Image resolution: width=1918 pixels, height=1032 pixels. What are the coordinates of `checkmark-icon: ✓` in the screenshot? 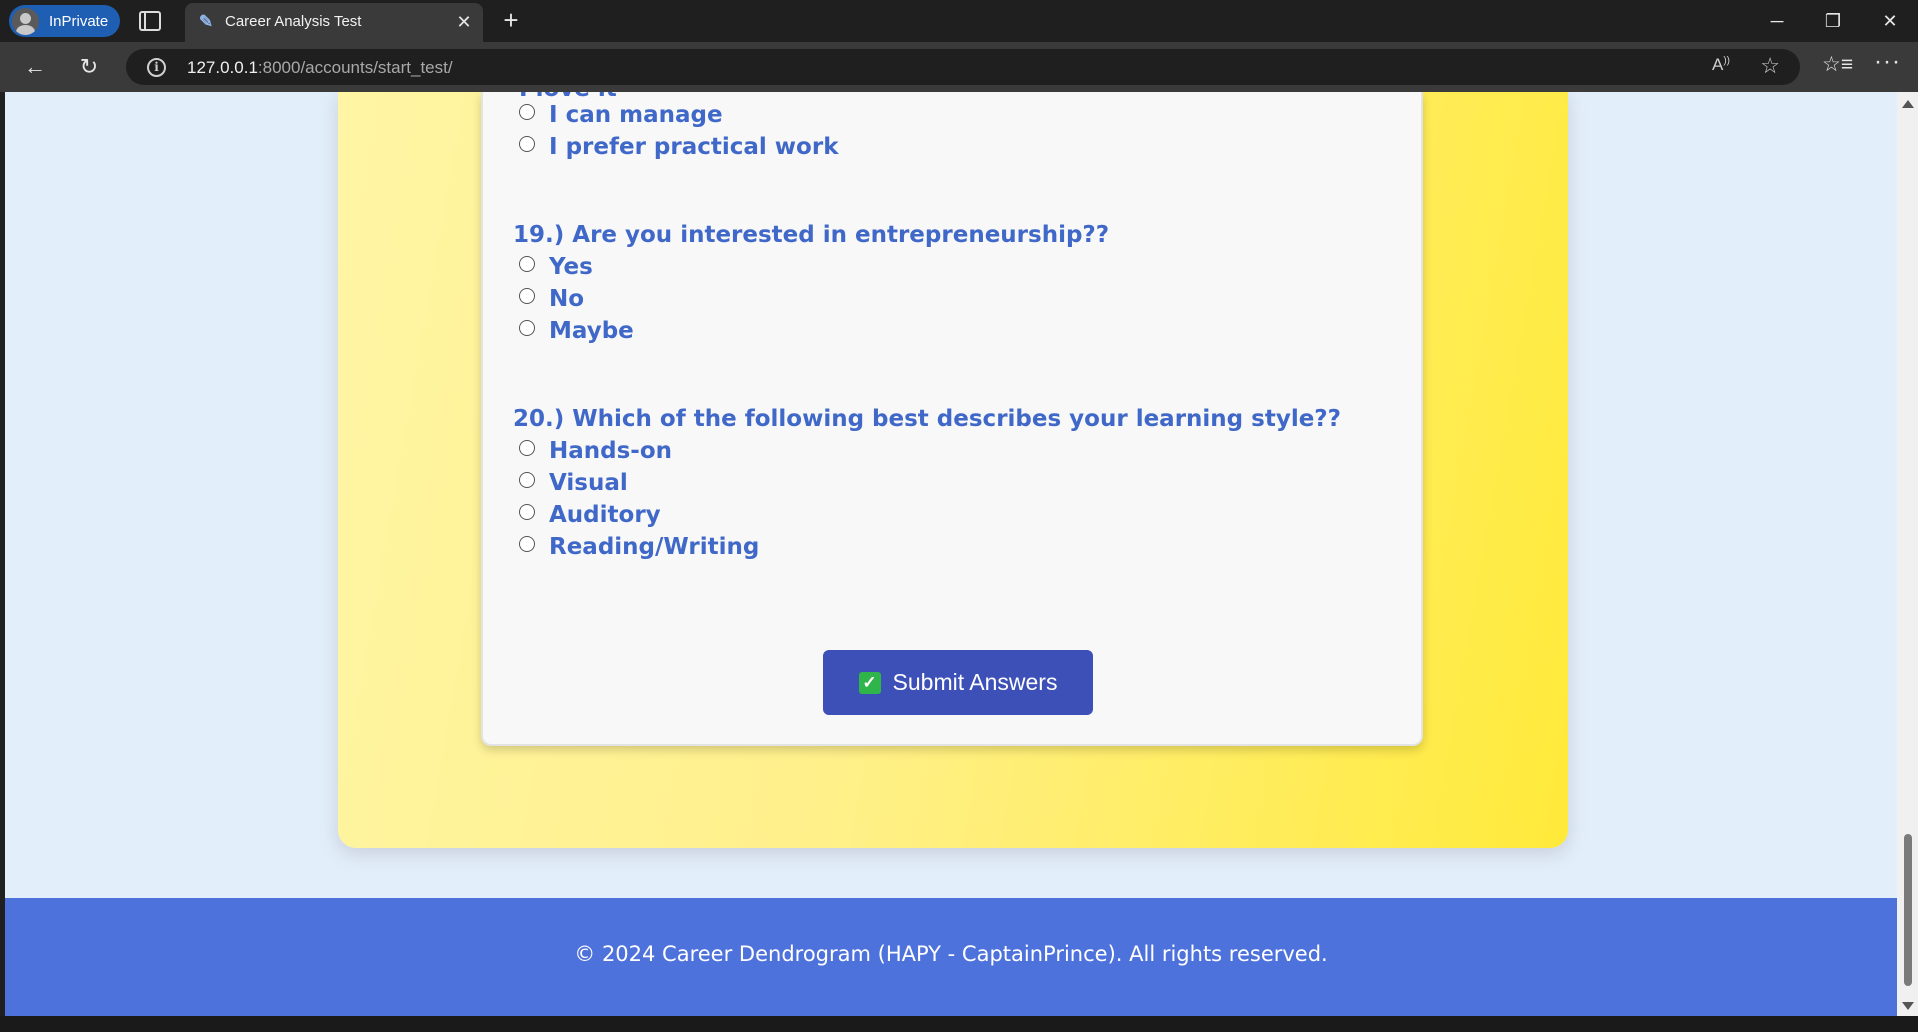 It's located at (869, 682).